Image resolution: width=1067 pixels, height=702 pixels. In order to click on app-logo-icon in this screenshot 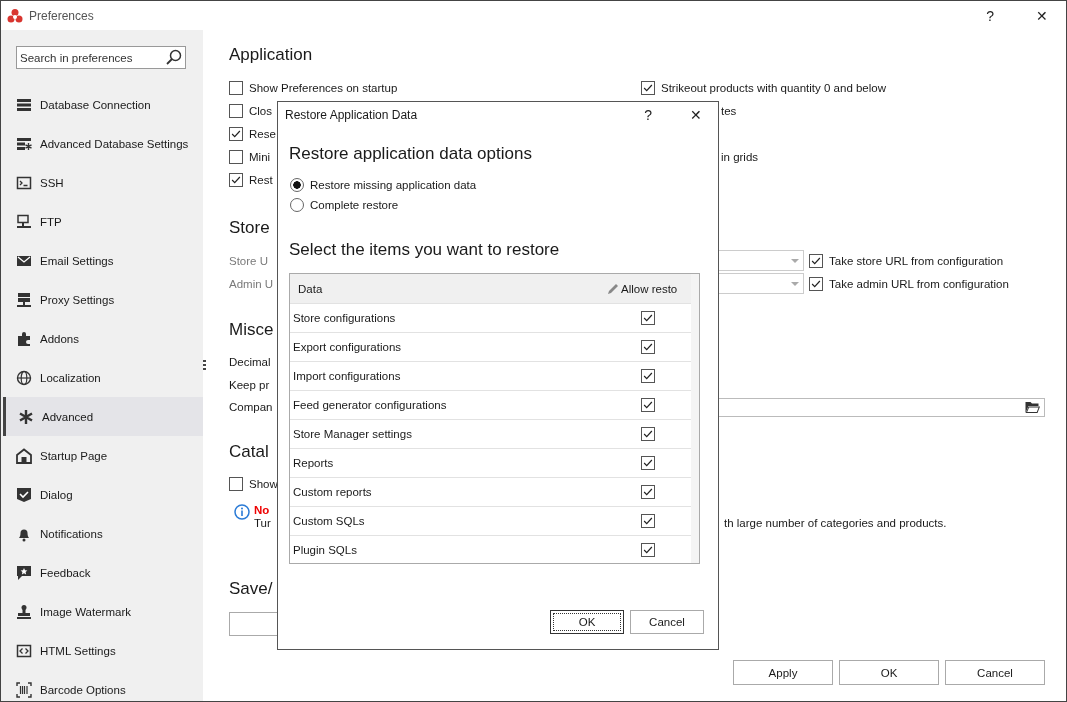, I will do `click(15, 15)`.